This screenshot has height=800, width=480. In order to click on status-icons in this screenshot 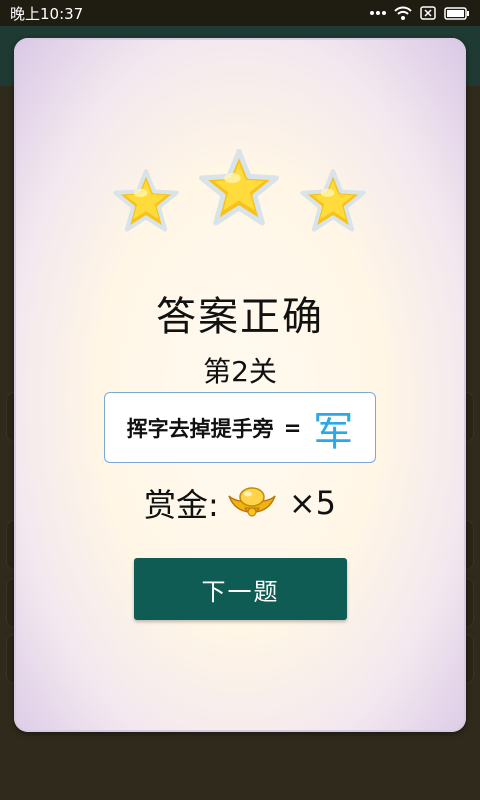, I will do `click(420, 13)`.